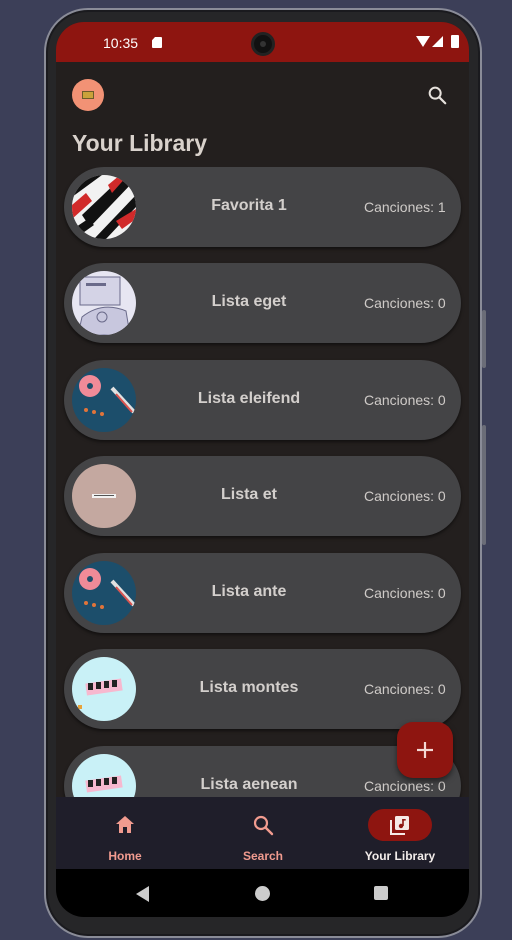 This screenshot has height=940, width=512. What do you see at coordinates (125, 856) in the screenshot?
I see `nav-home-label: Home` at bounding box center [125, 856].